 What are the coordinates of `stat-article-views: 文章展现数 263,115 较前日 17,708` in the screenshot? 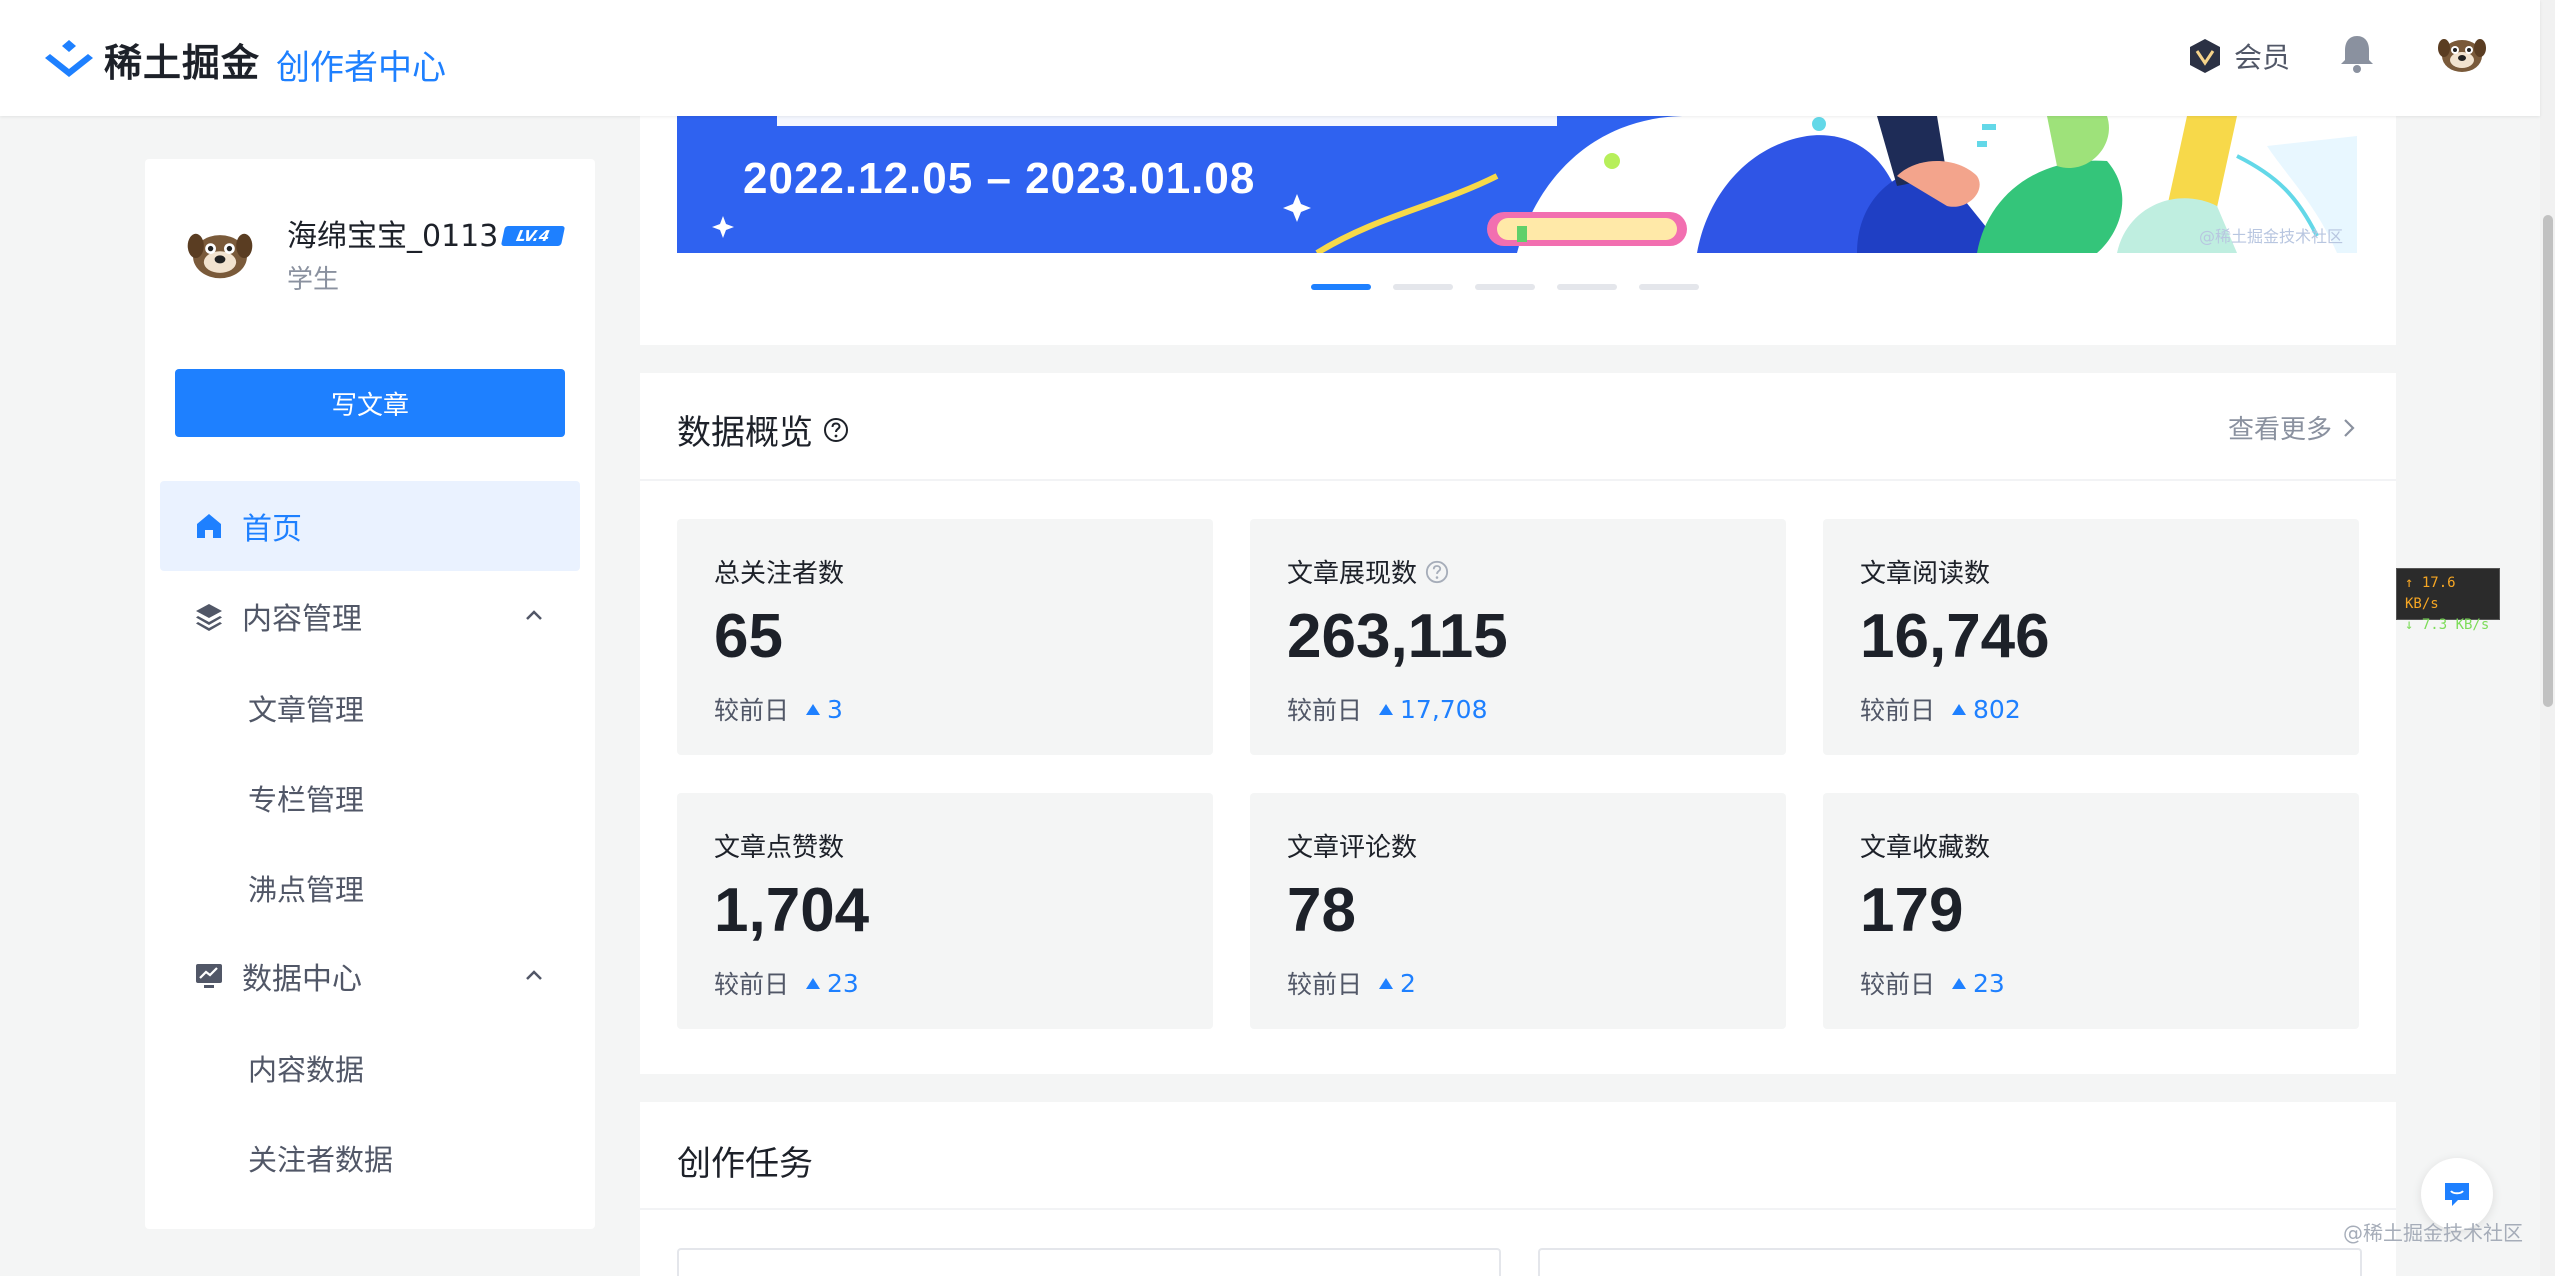 It's located at (1518, 637).